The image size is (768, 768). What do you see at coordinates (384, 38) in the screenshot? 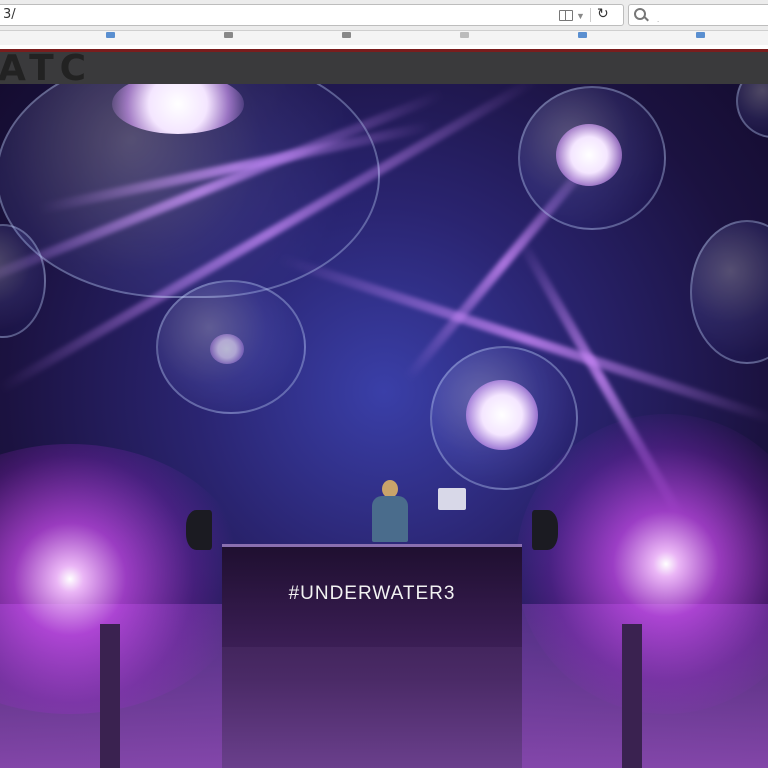
I see `bookmarks-bar` at bounding box center [384, 38].